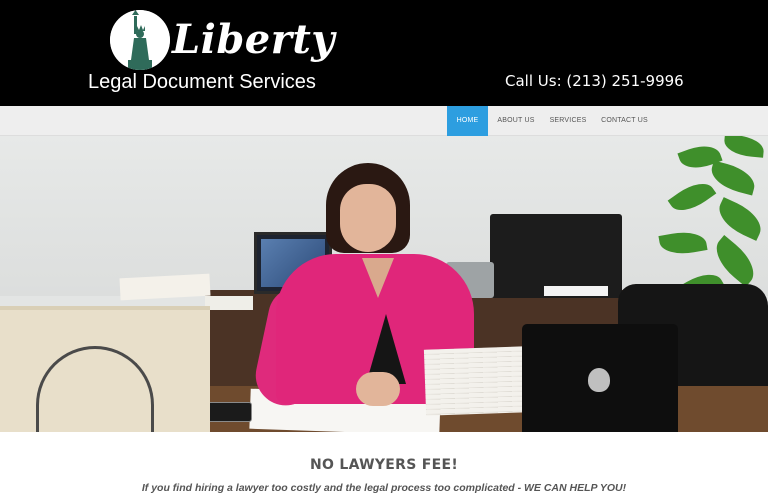 The width and height of the screenshot is (768, 502). What do you see at coordinates (556, 256) in the screenshot?
I see `hero-printer` at bounding box center [556, 256].